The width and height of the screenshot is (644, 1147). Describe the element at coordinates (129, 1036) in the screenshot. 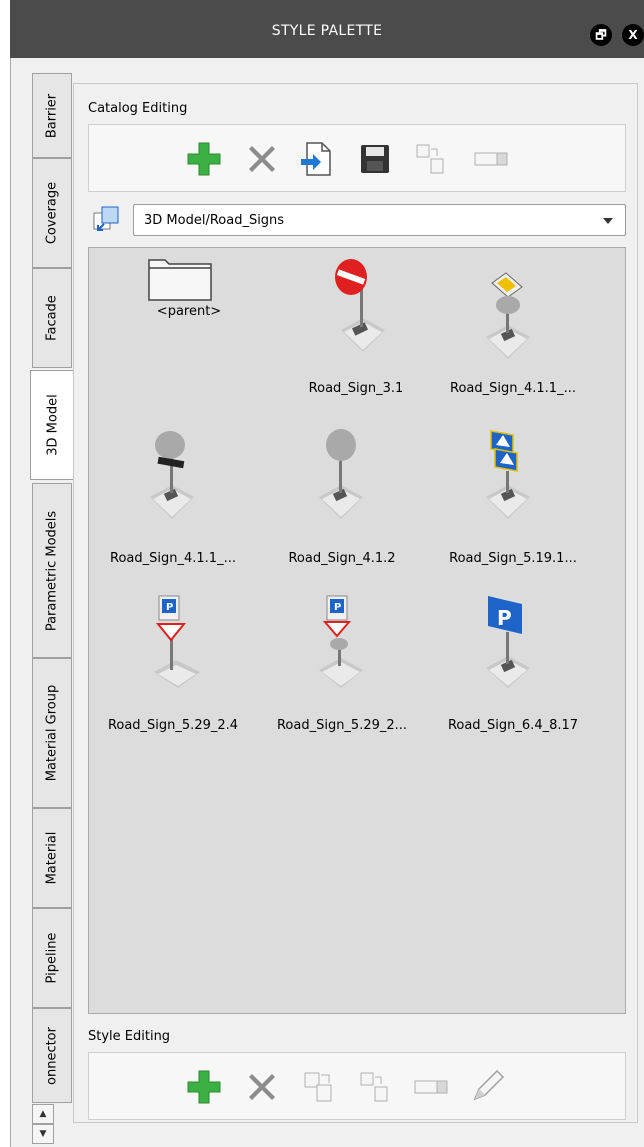

I see `style-editing-label: Style Editing` at that location.